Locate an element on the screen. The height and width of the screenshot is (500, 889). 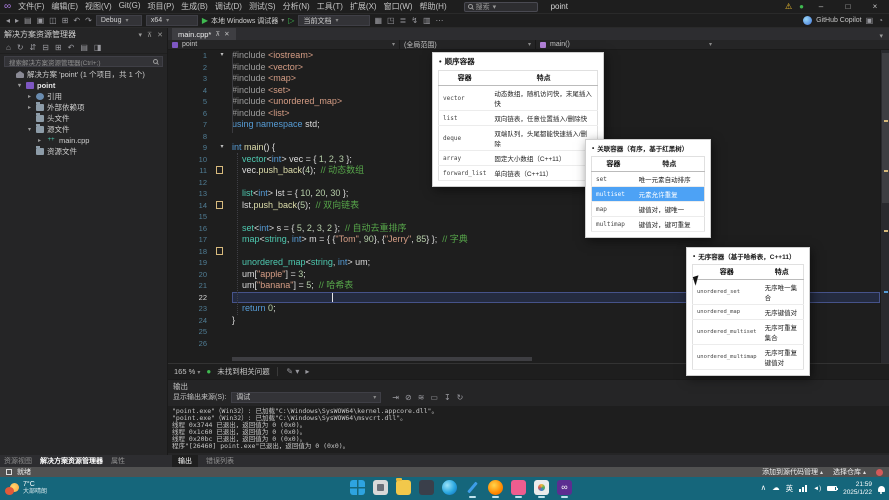
widgets-icon is located at coordinates (380, 487).